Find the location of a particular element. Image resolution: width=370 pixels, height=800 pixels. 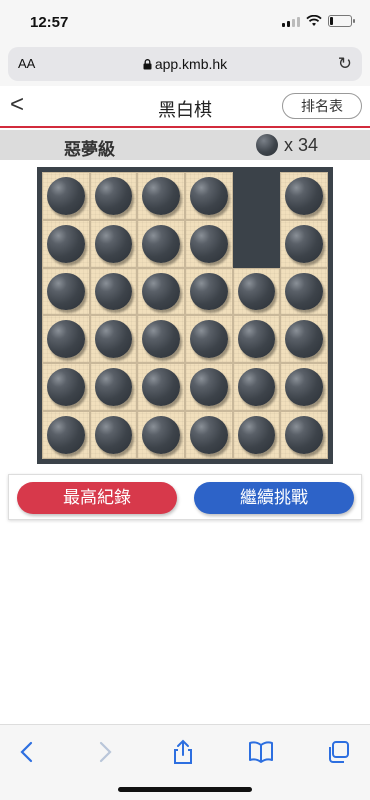

continue-challenge-button: 繼續挑戰 is located at coordinates (274, 498).